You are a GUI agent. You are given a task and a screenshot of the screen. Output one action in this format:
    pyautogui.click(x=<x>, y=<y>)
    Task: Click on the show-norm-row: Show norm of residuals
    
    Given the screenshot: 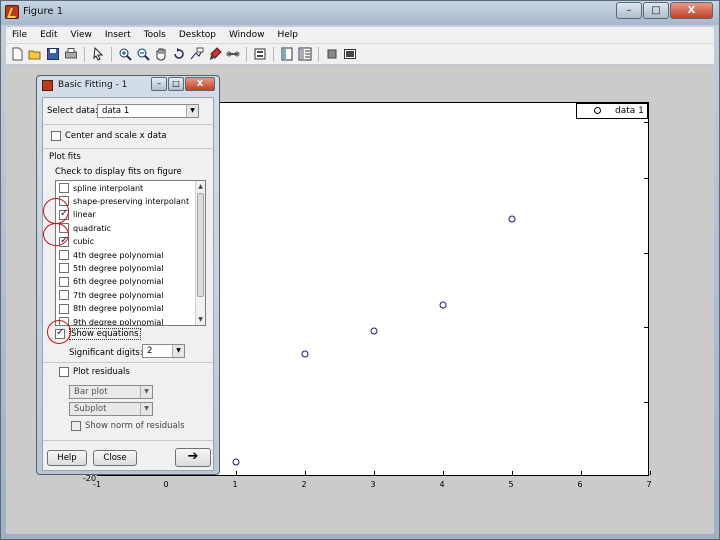 What is the action you would take?
    pyautogui.click(x=128, y=426)
    